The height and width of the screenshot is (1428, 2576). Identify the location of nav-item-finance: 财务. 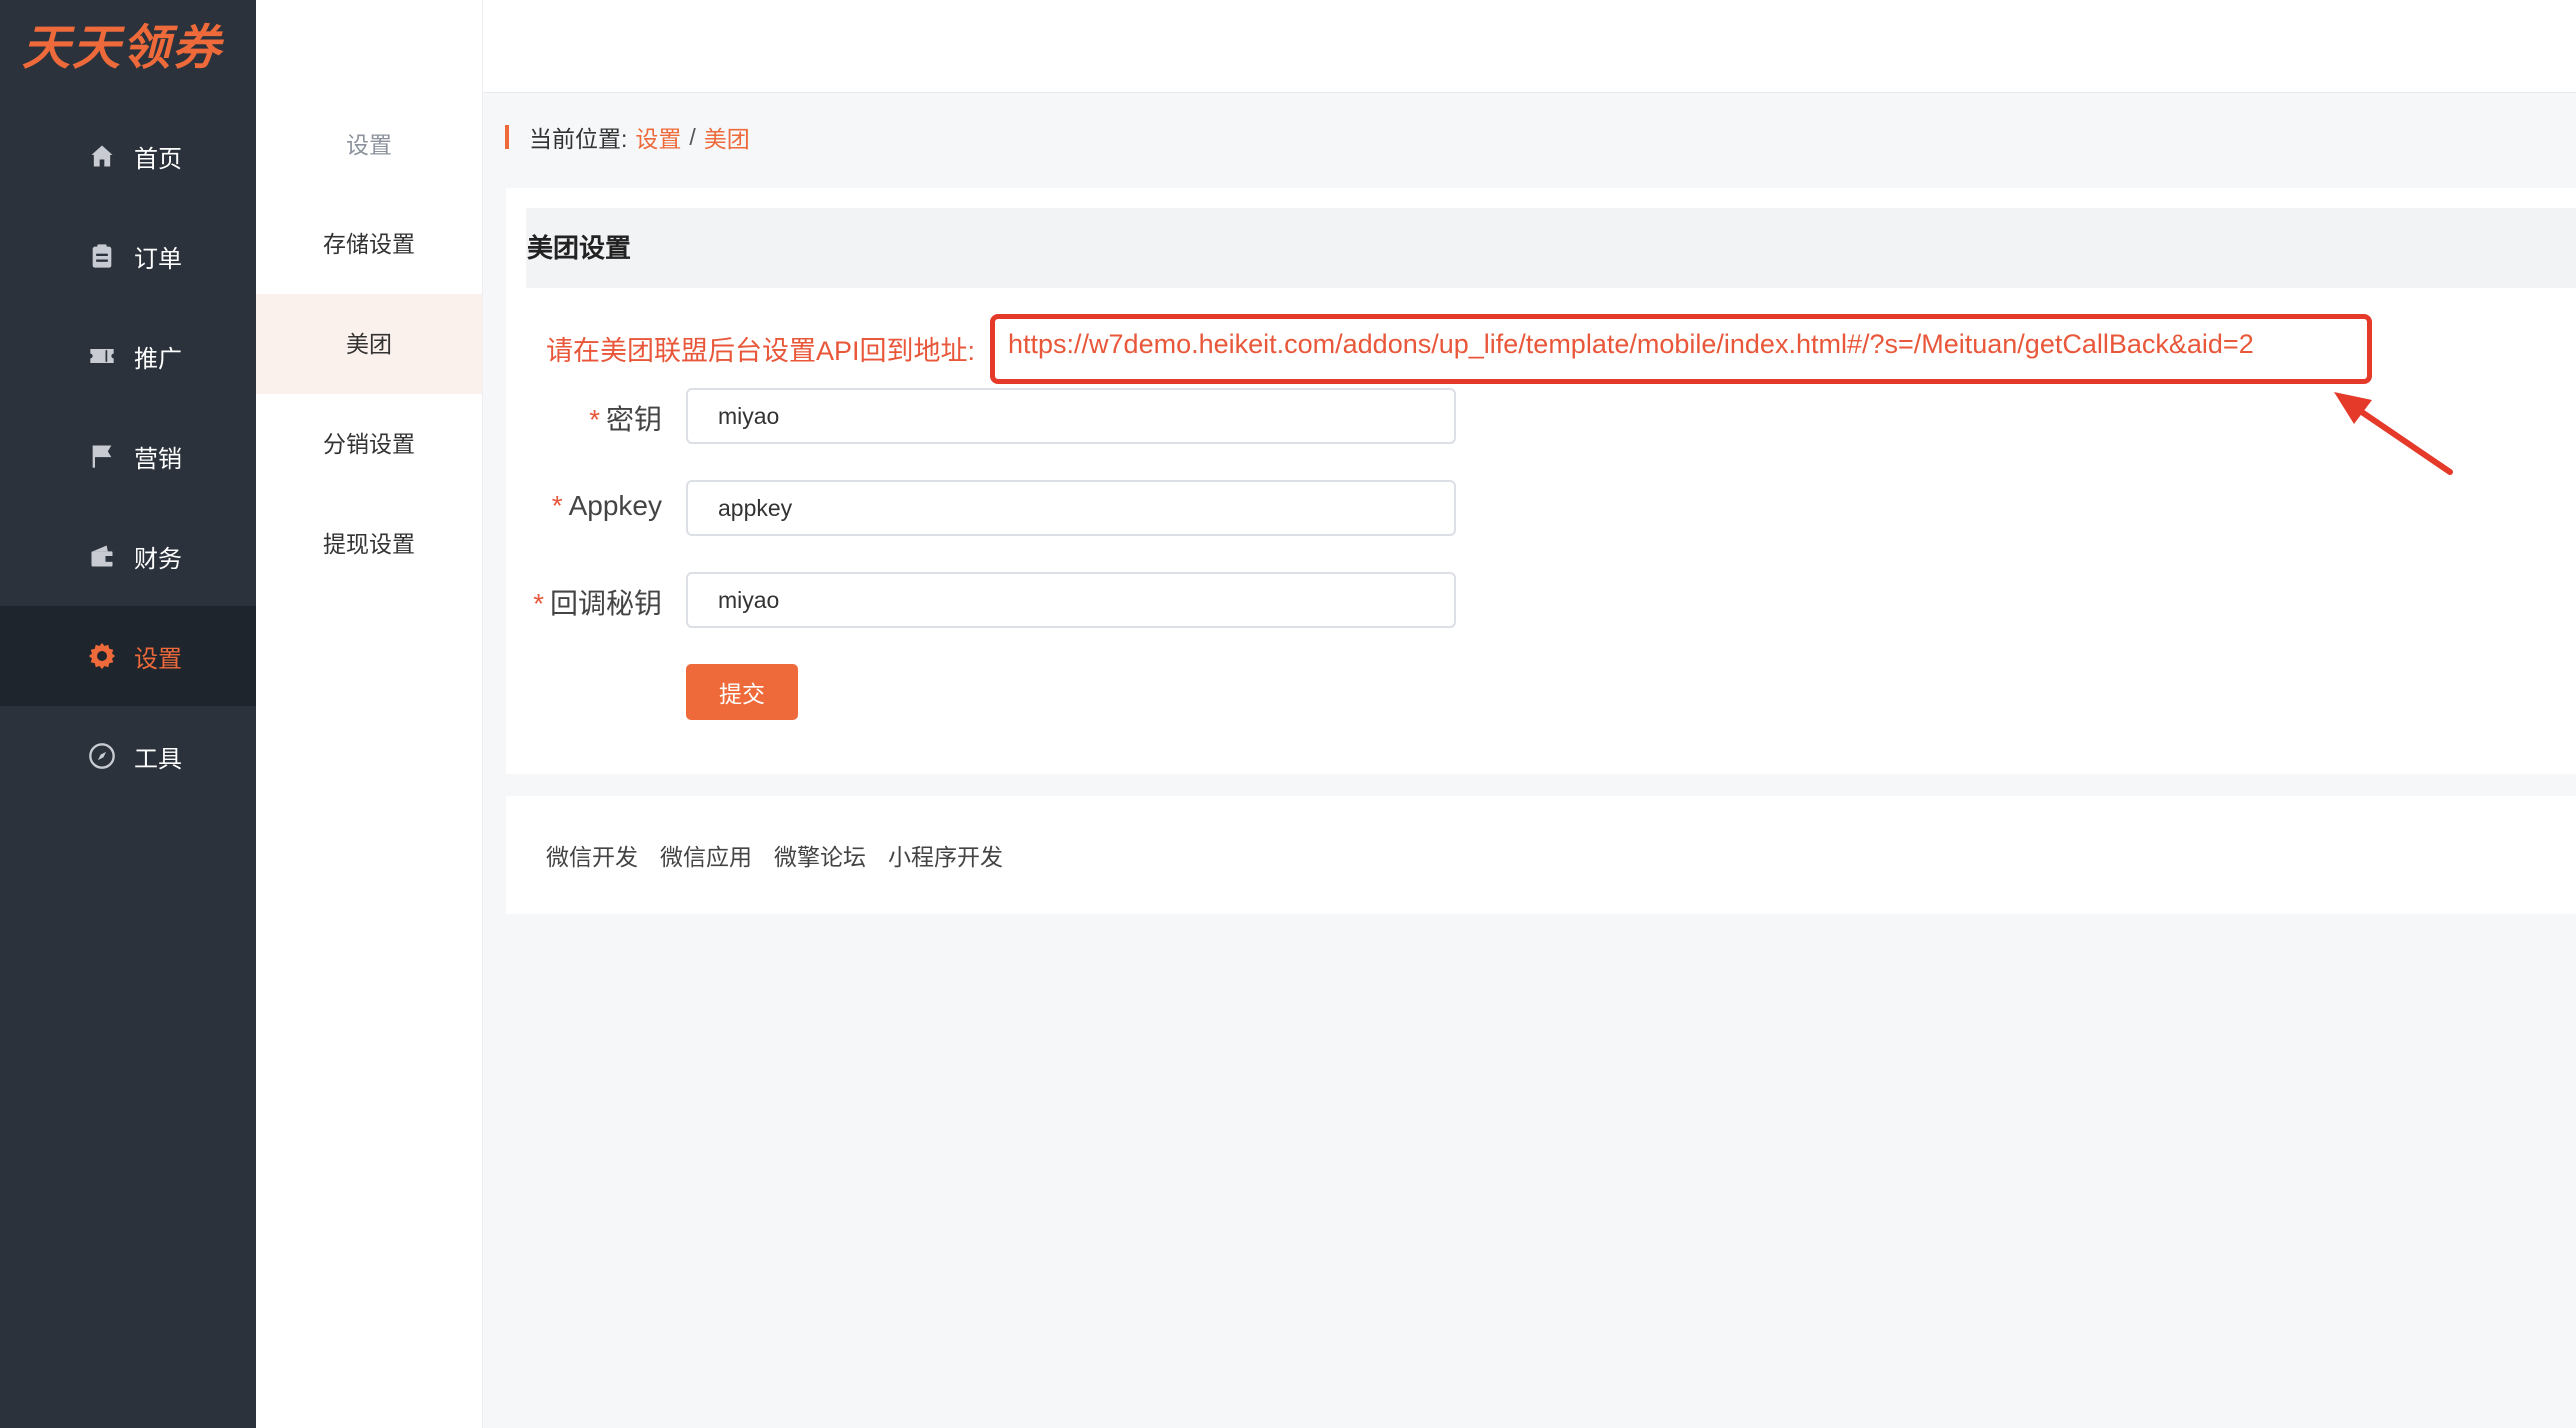
(128, 556).